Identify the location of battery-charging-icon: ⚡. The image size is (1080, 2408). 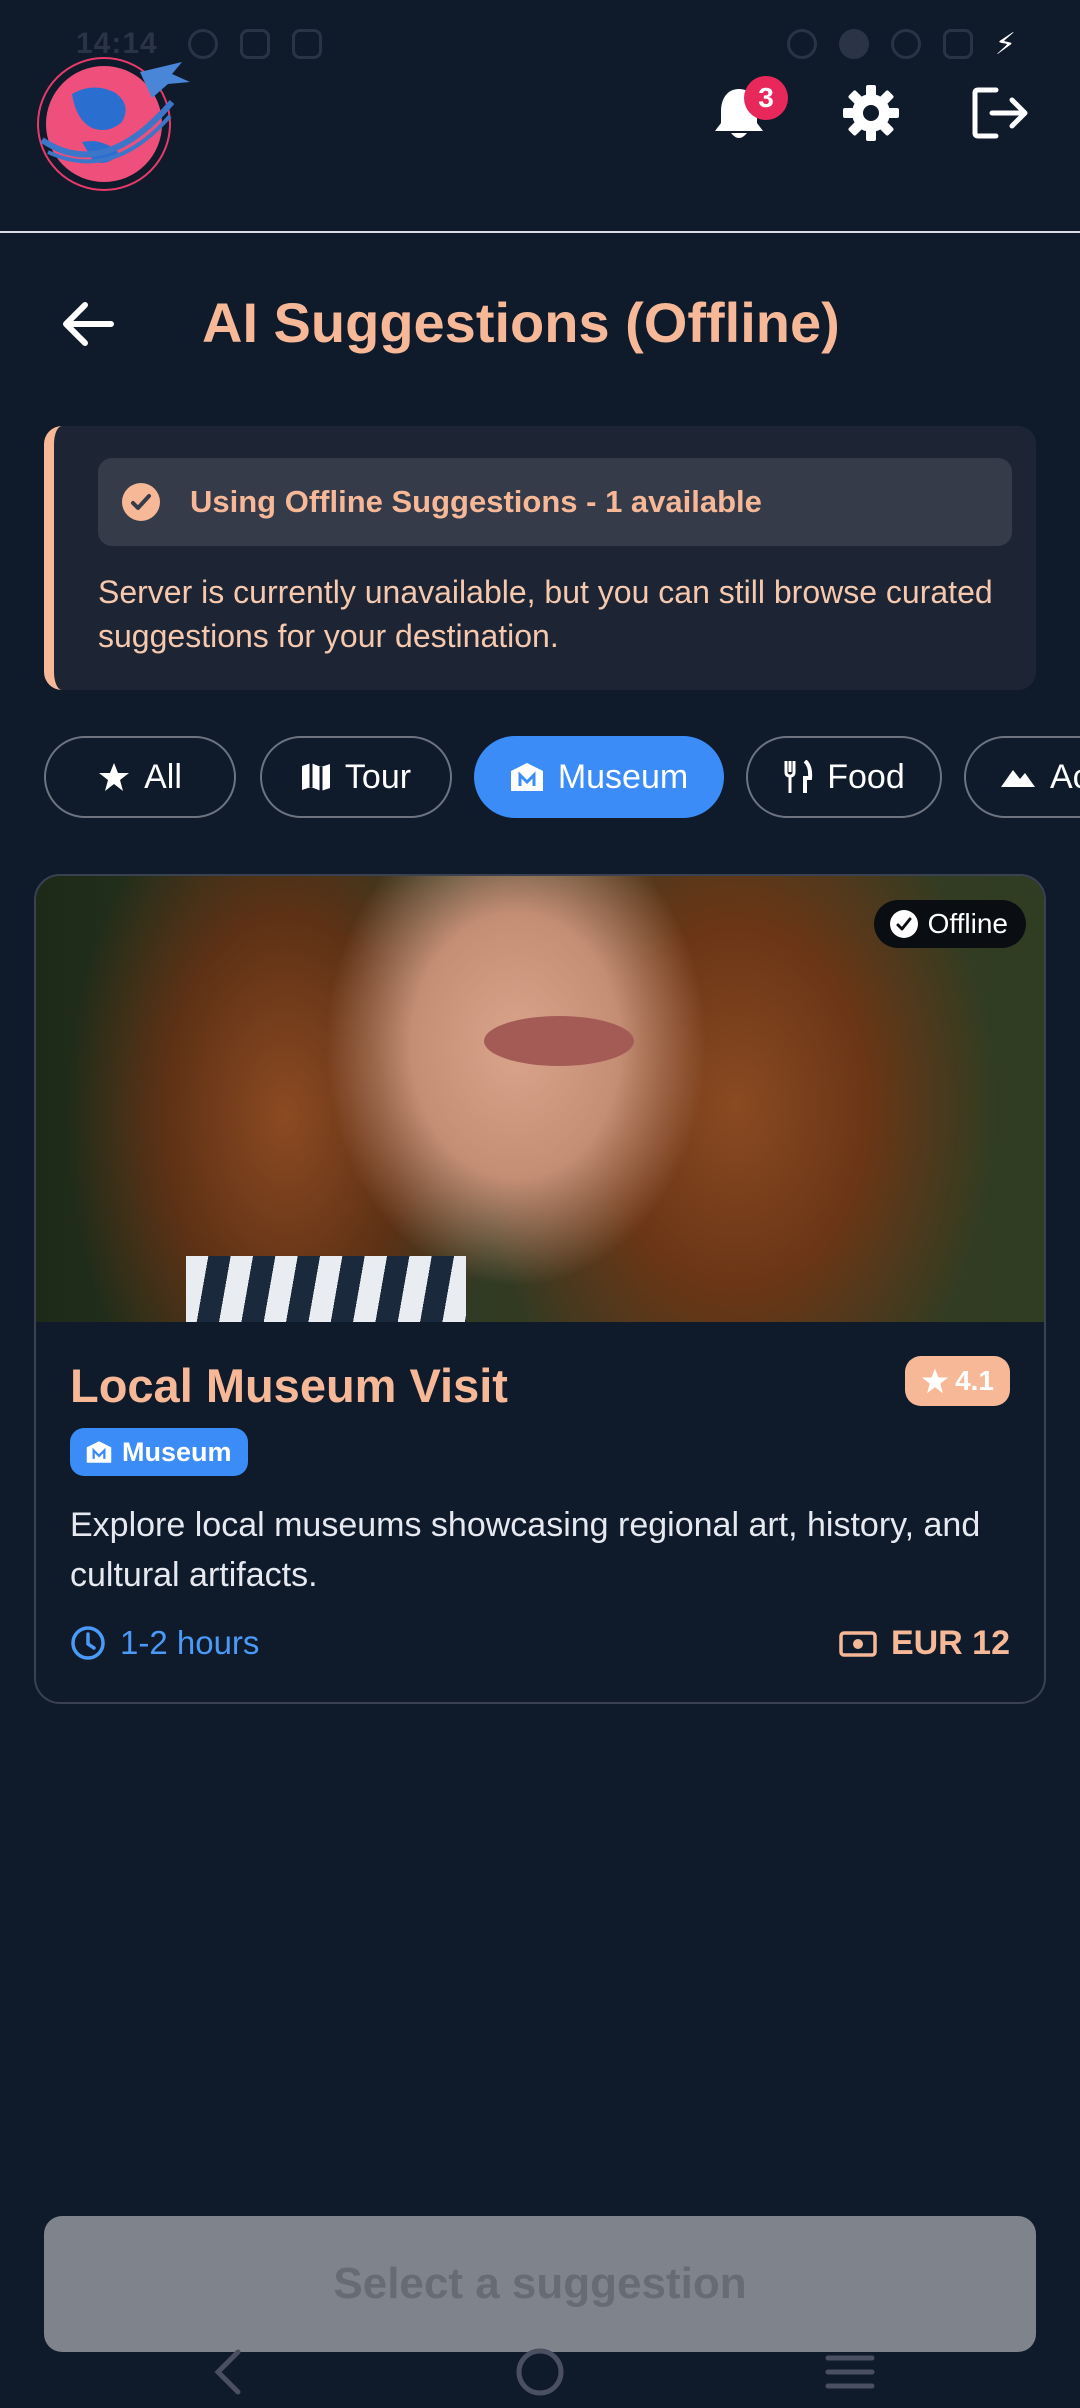
(1005, 44).